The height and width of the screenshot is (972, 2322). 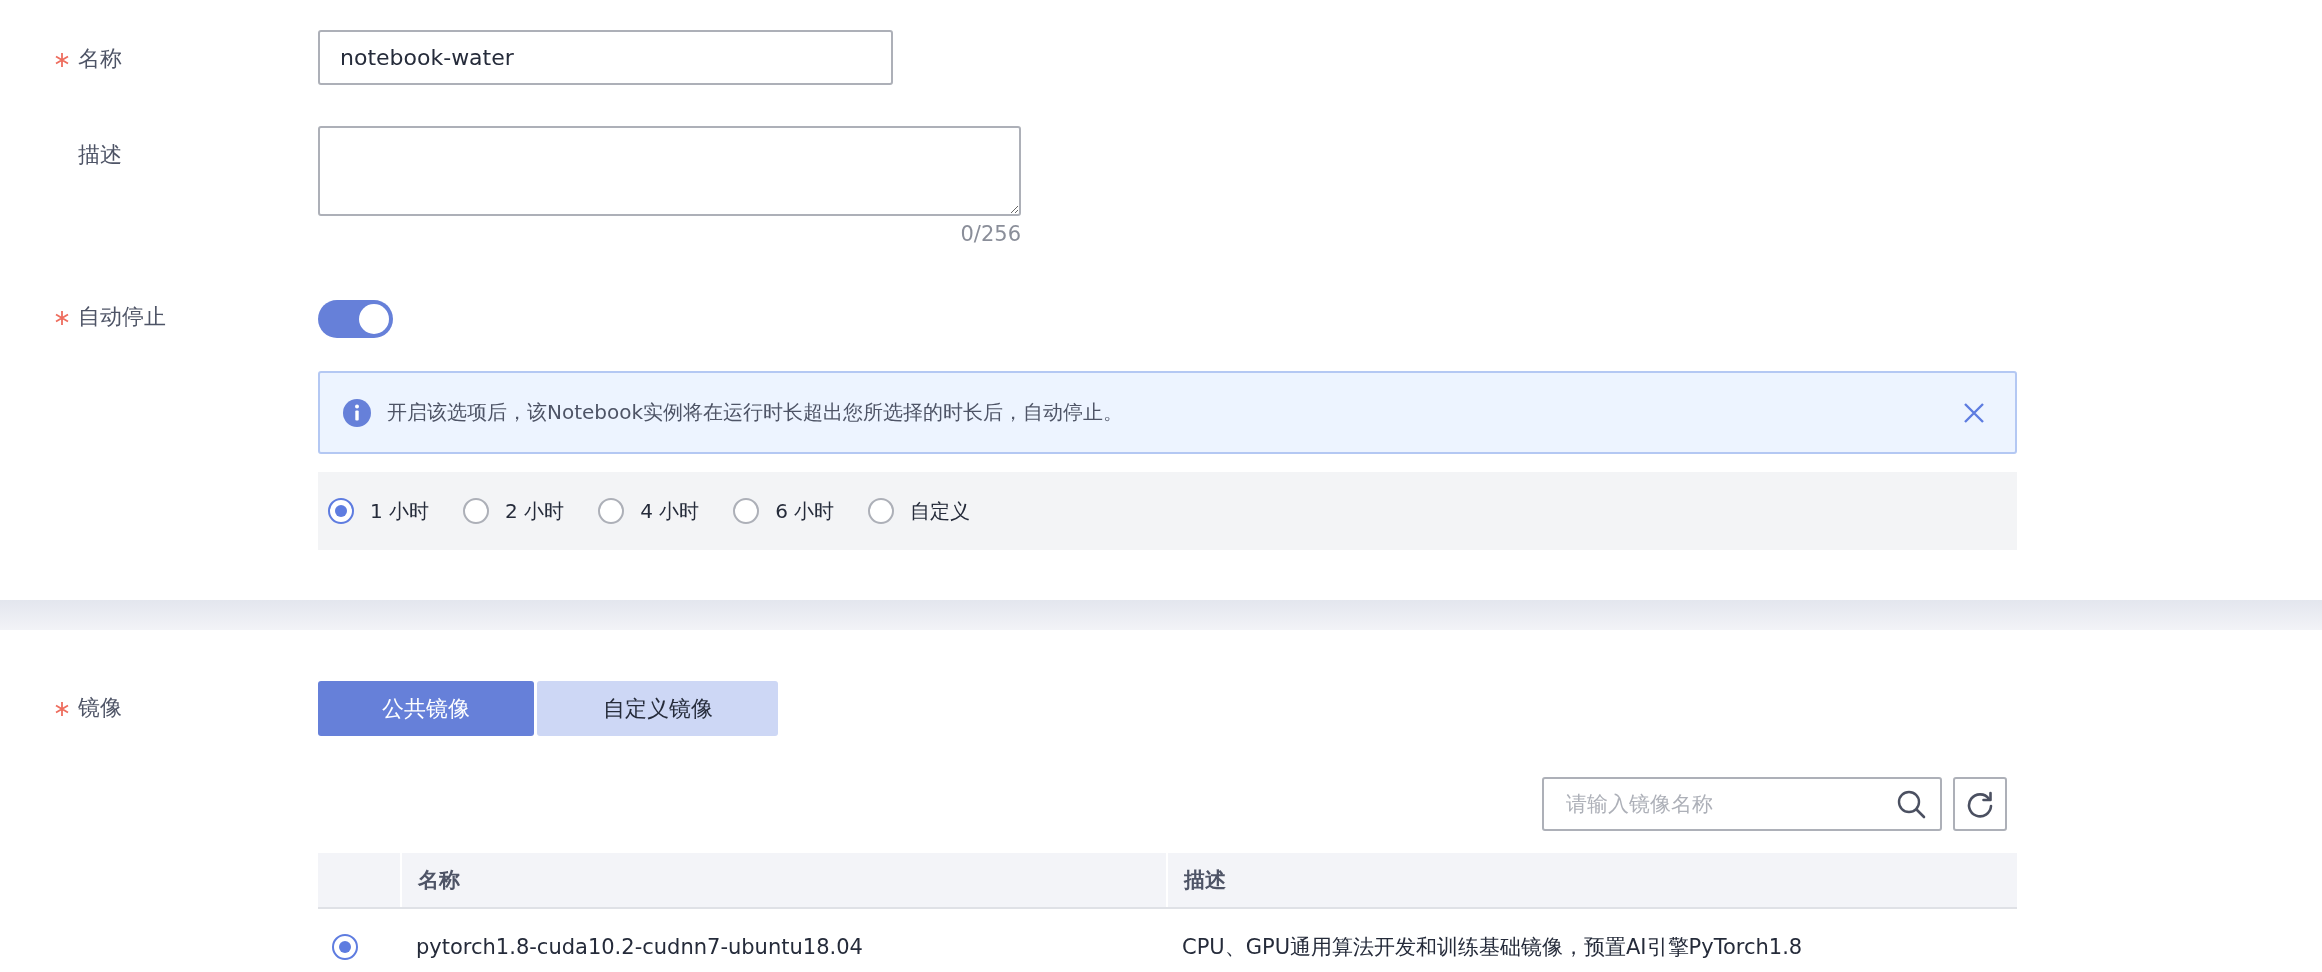 What do you see at coordinates (783, 880) in the screenshot?
I see `column-header: 名称` at bounding box center [783, 880].